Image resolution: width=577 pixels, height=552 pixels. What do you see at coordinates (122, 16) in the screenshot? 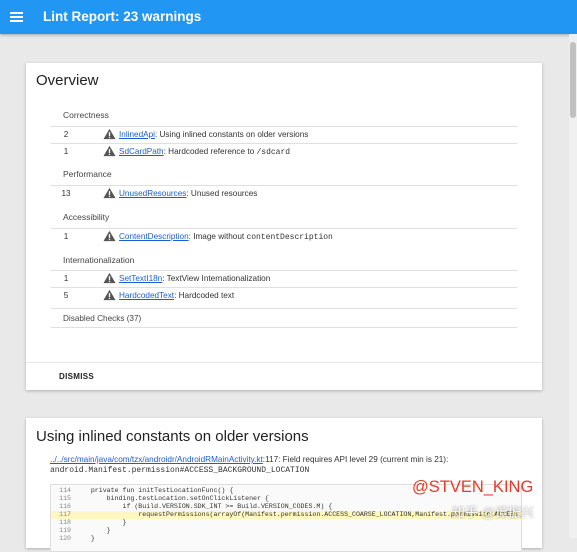
I see `app-title: Lint Report: 23 warnings` at bounding box center [122, 16].